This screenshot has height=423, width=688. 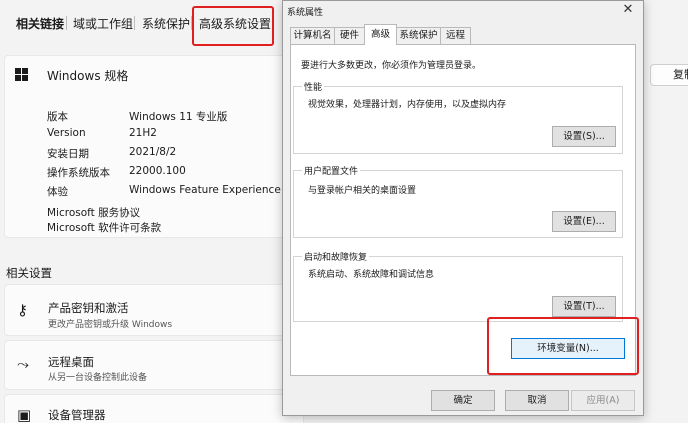 I want to click on setting-subtitle: 从另一台设备控制此设备, so click(x=98, y=378).